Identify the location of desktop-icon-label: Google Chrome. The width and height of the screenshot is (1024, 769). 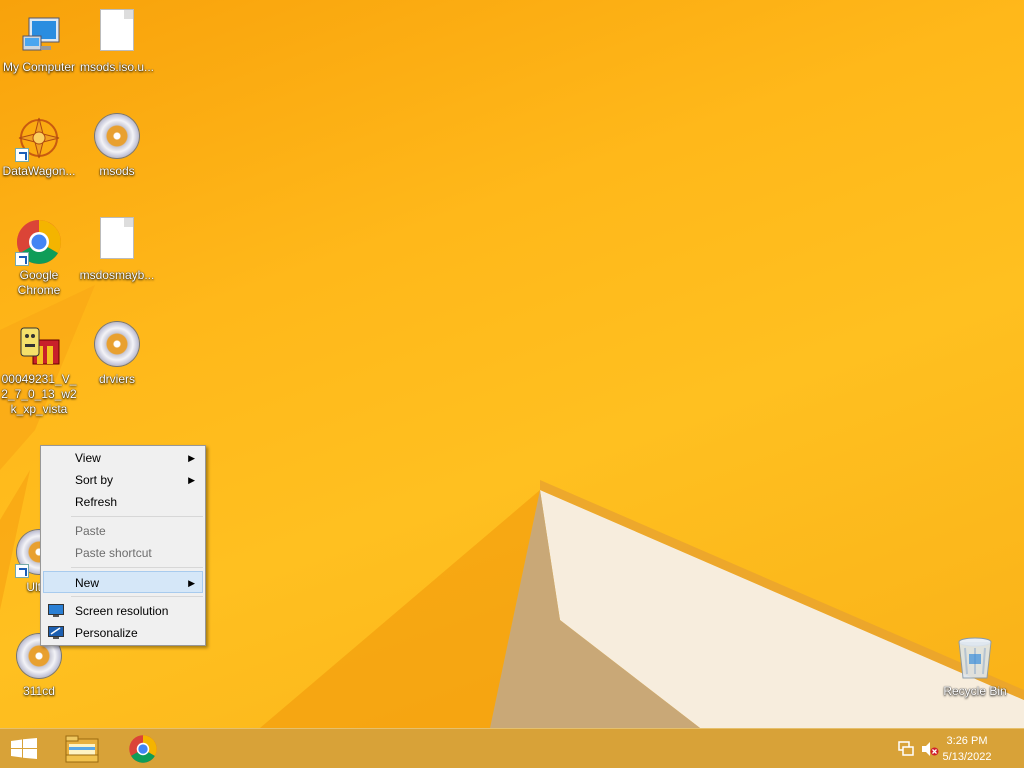
(39, 282).